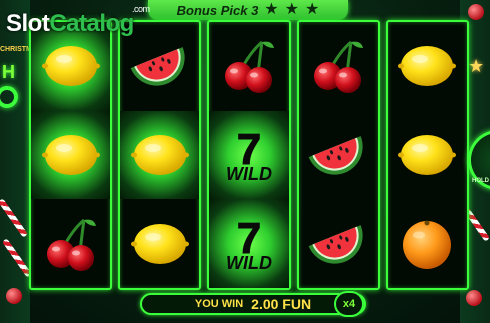 Image resolution: width=490 pixels, height=323 pixels. Describe the element at coordinates (476, 66) in the screenshot. I see `star-decoration-icon: ★` at that location.